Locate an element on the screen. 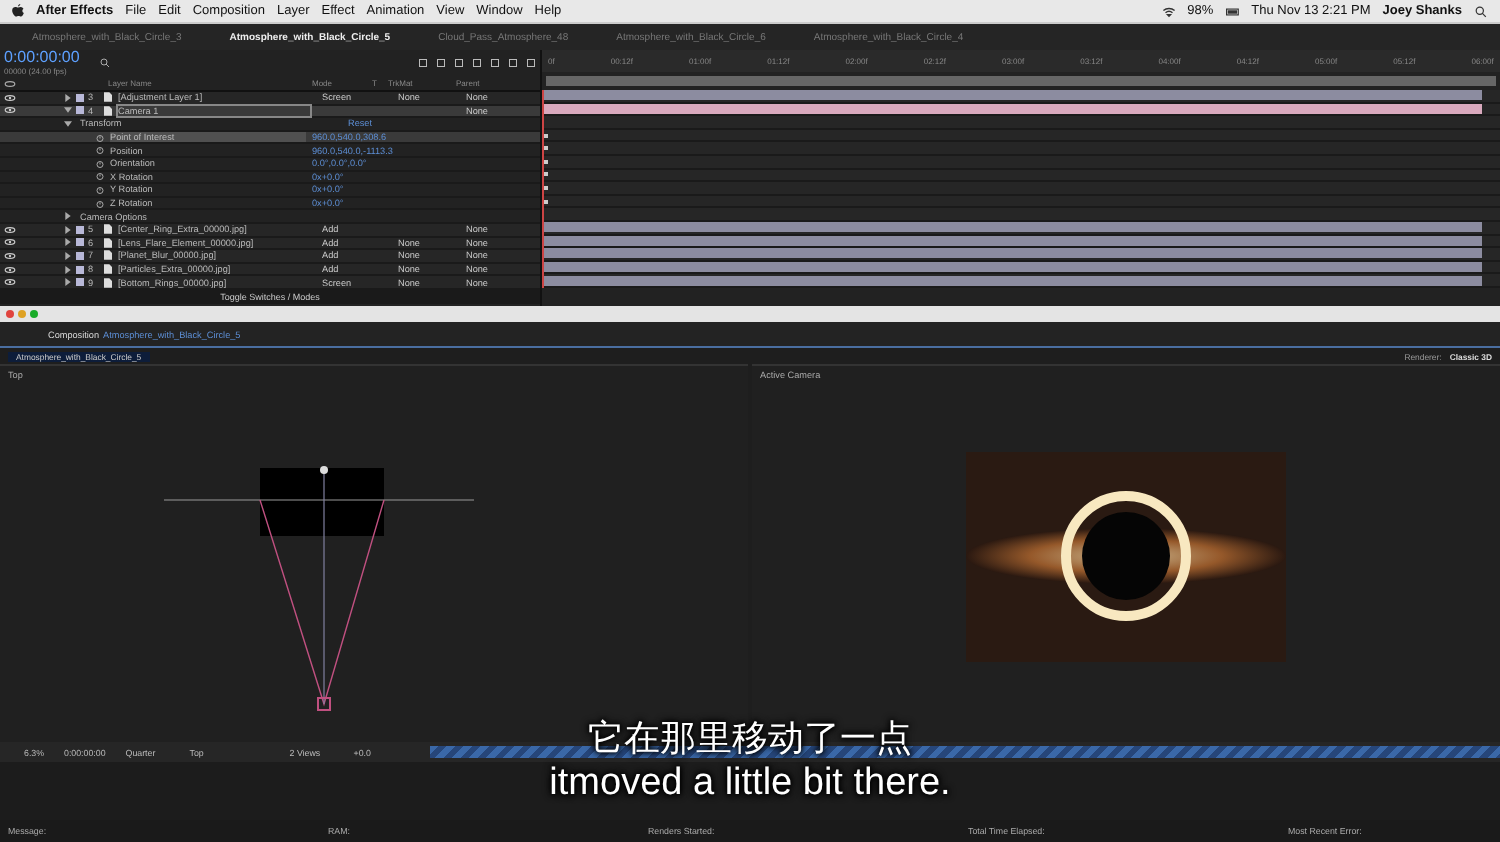  visibility-column-icon is located at coordinates (10, 83).